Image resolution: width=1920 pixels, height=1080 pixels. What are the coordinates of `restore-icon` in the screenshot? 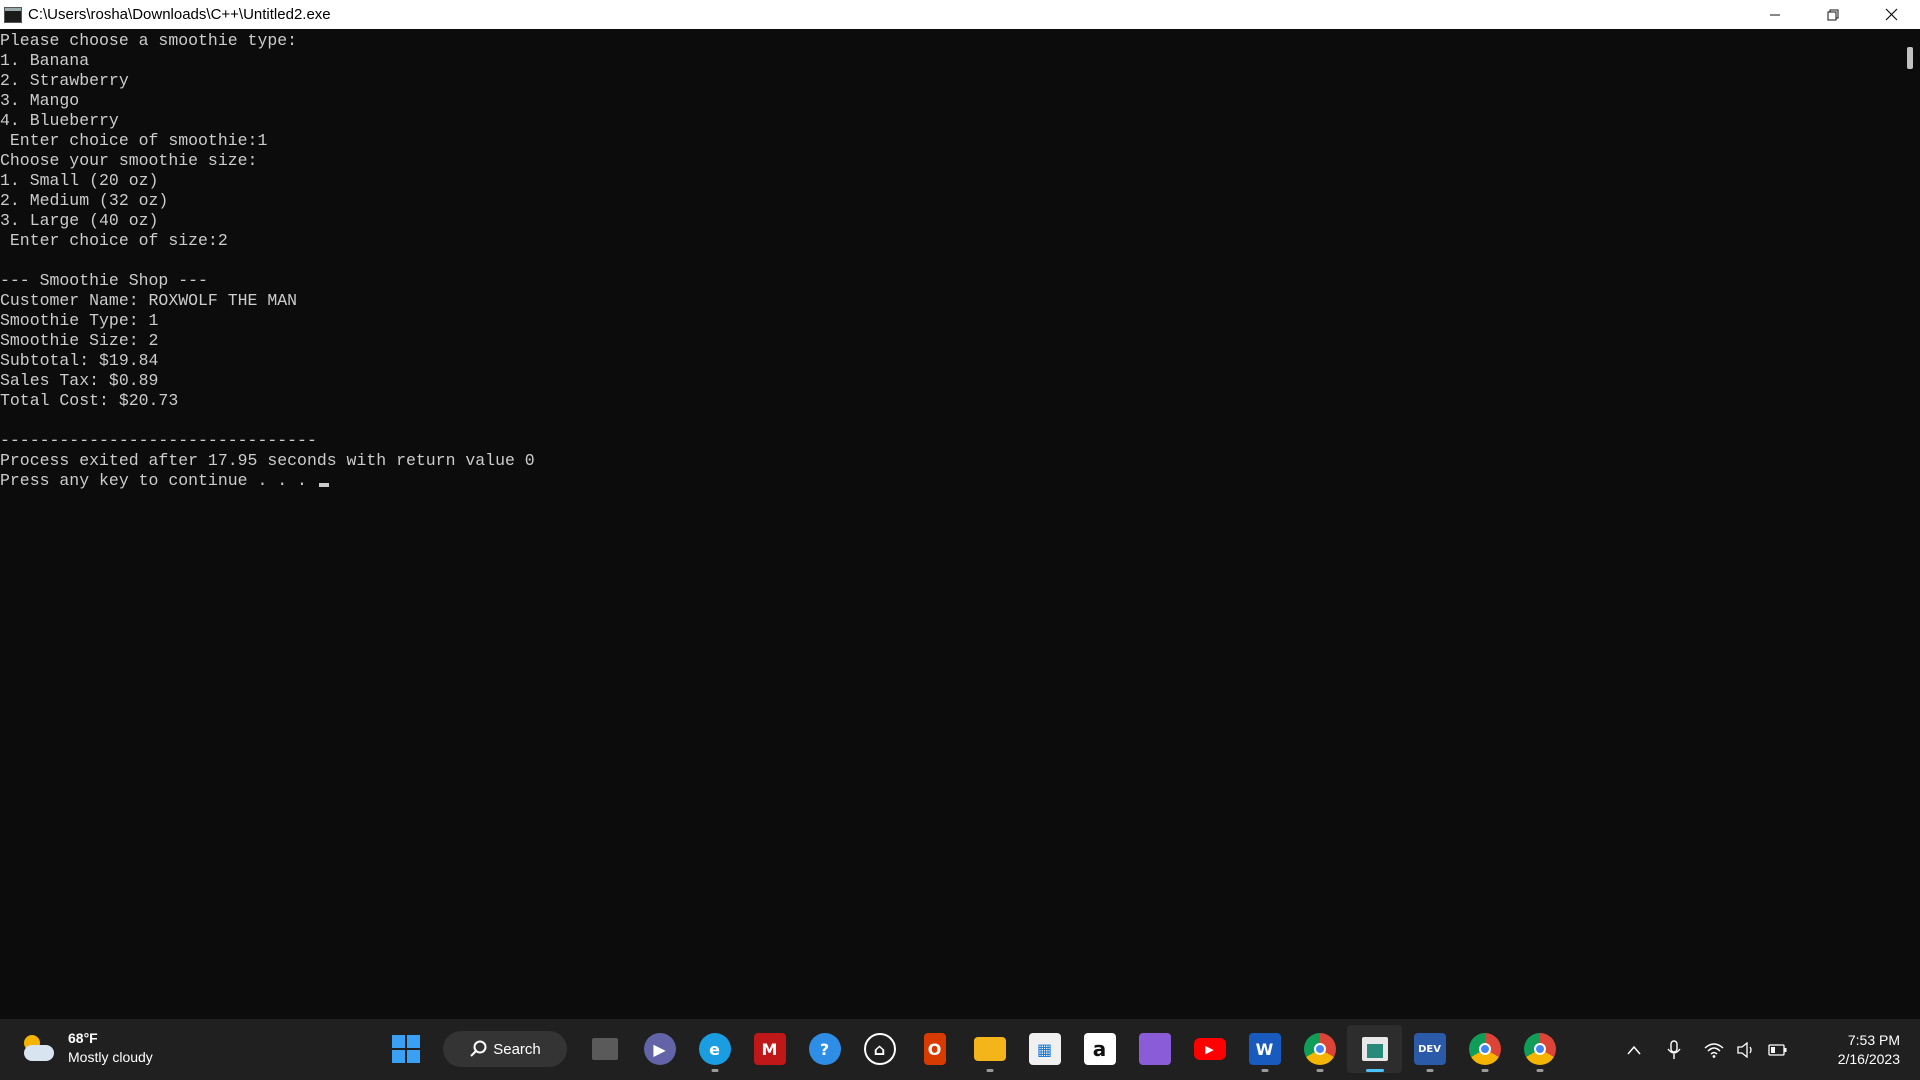 It's located at (1833, 14).